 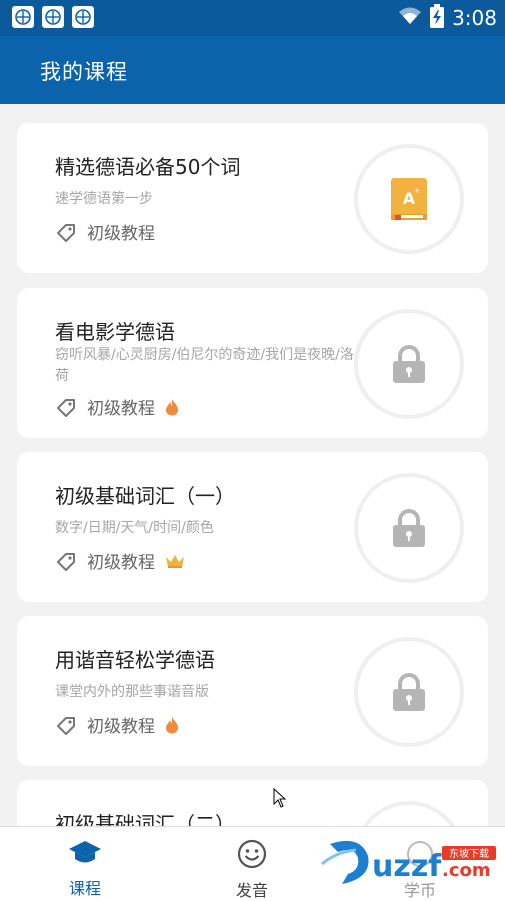 I want to click on notification-icons, so click(x=53, y=17).